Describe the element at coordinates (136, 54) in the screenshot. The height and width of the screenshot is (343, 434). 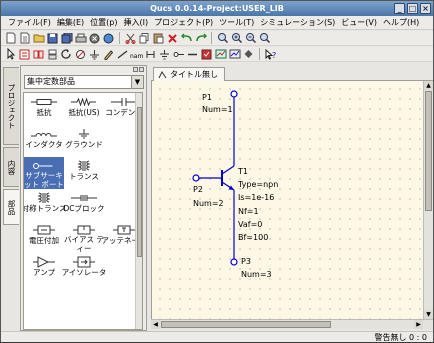
I see `insert-label-icon: nam` at that location.